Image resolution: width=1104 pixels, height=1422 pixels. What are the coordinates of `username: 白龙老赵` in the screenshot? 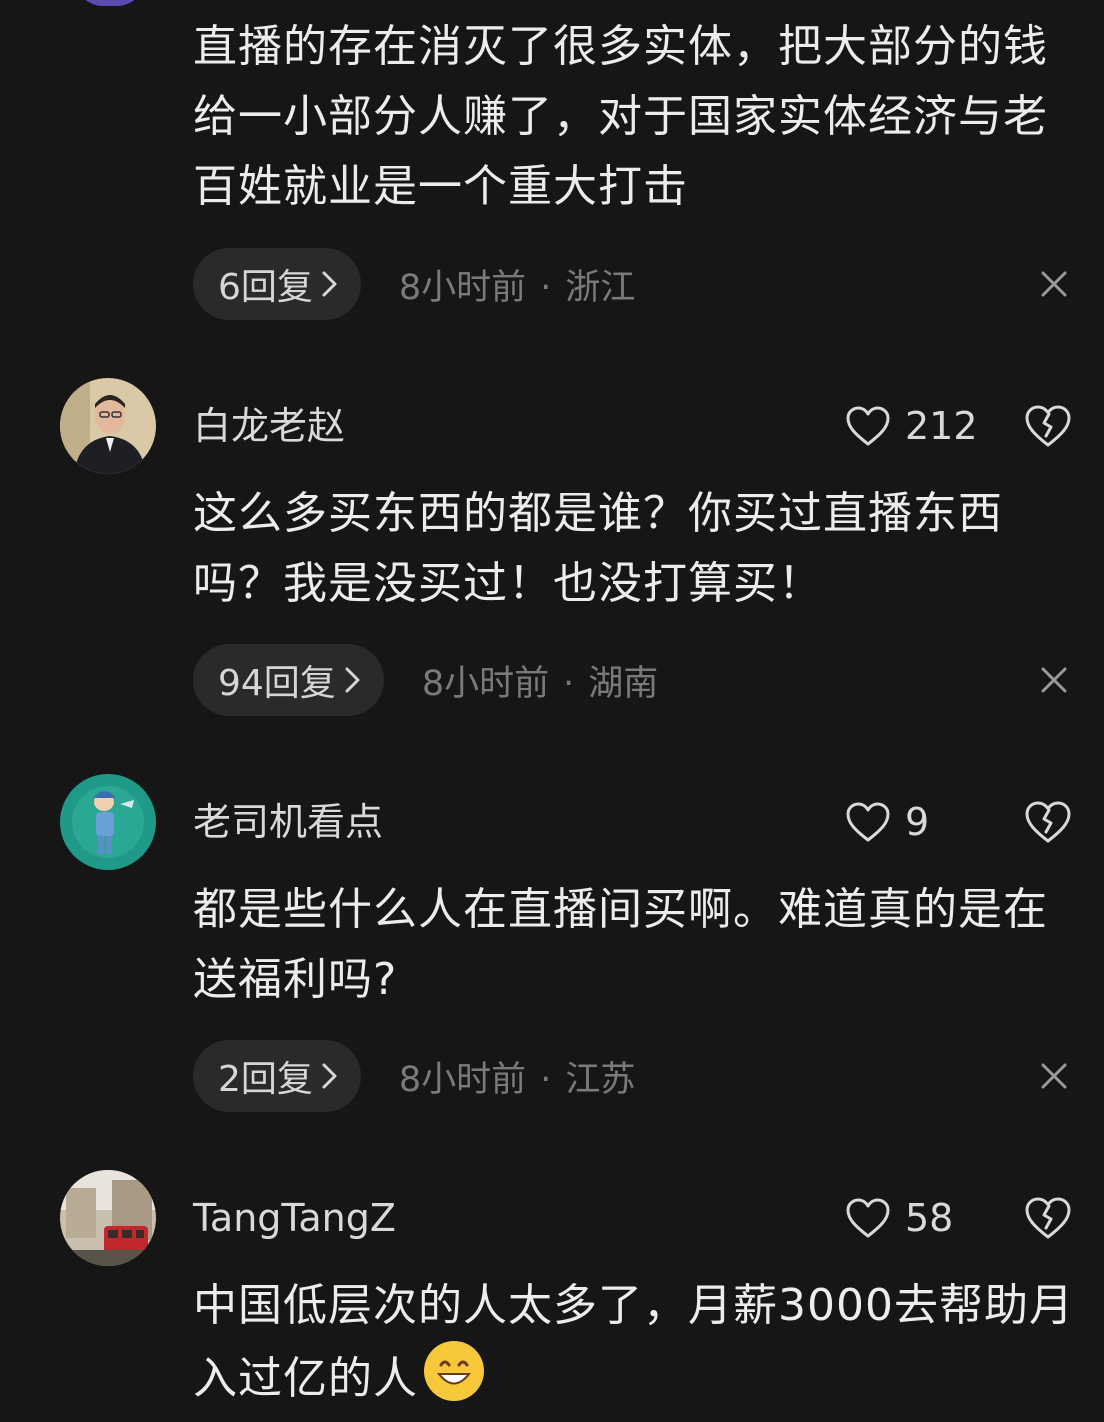 It's located at (269, 426).